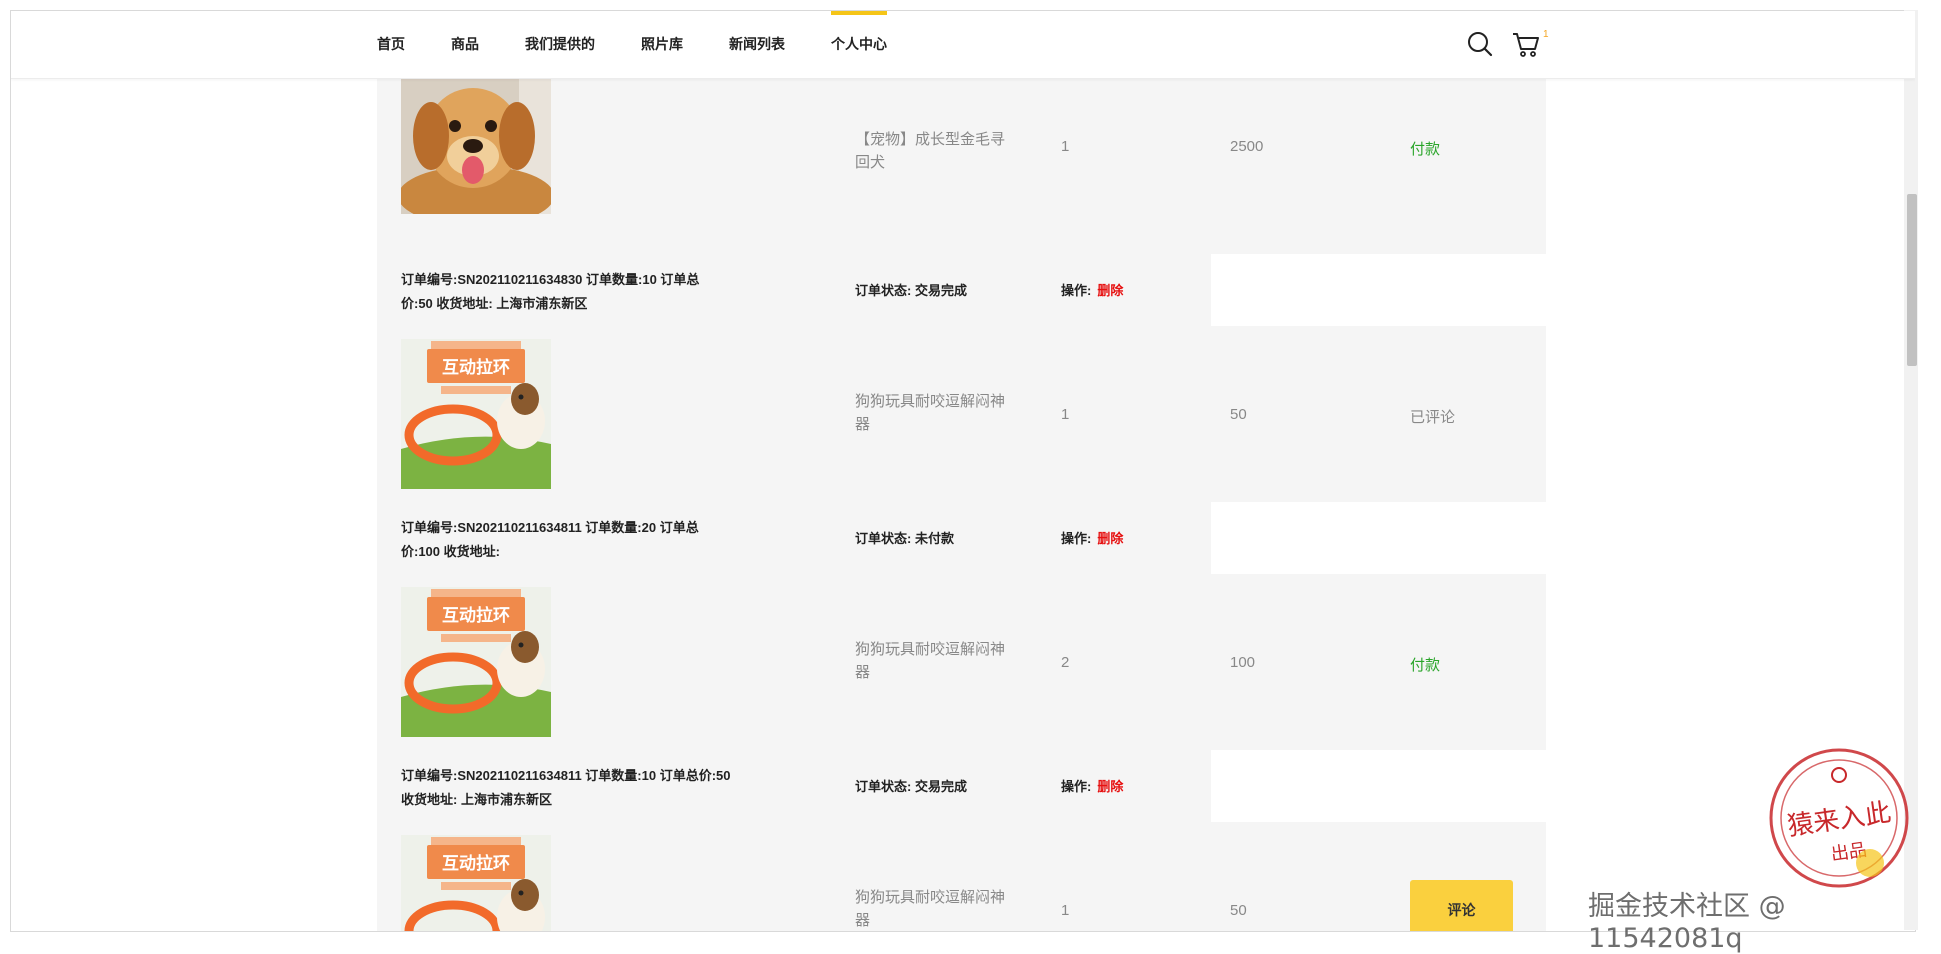 Image resolution: width=1941 pixels, height=954 pixels. I want to click on search-icon, so click(1480, 44).